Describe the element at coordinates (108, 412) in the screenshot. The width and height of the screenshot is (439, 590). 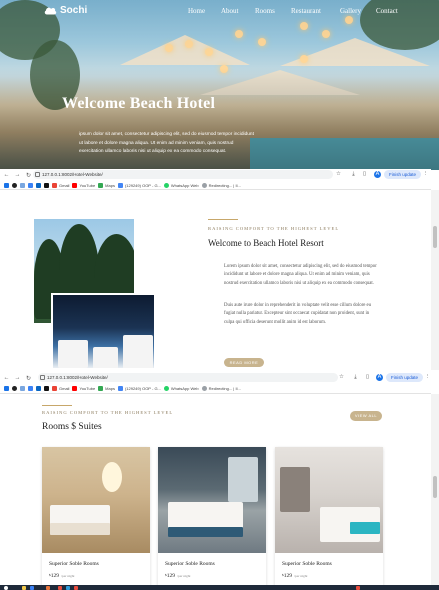
I see `rooms-eyebrow: RAISING COMFORT TO THE HIGHEST LEVEL` at that location.